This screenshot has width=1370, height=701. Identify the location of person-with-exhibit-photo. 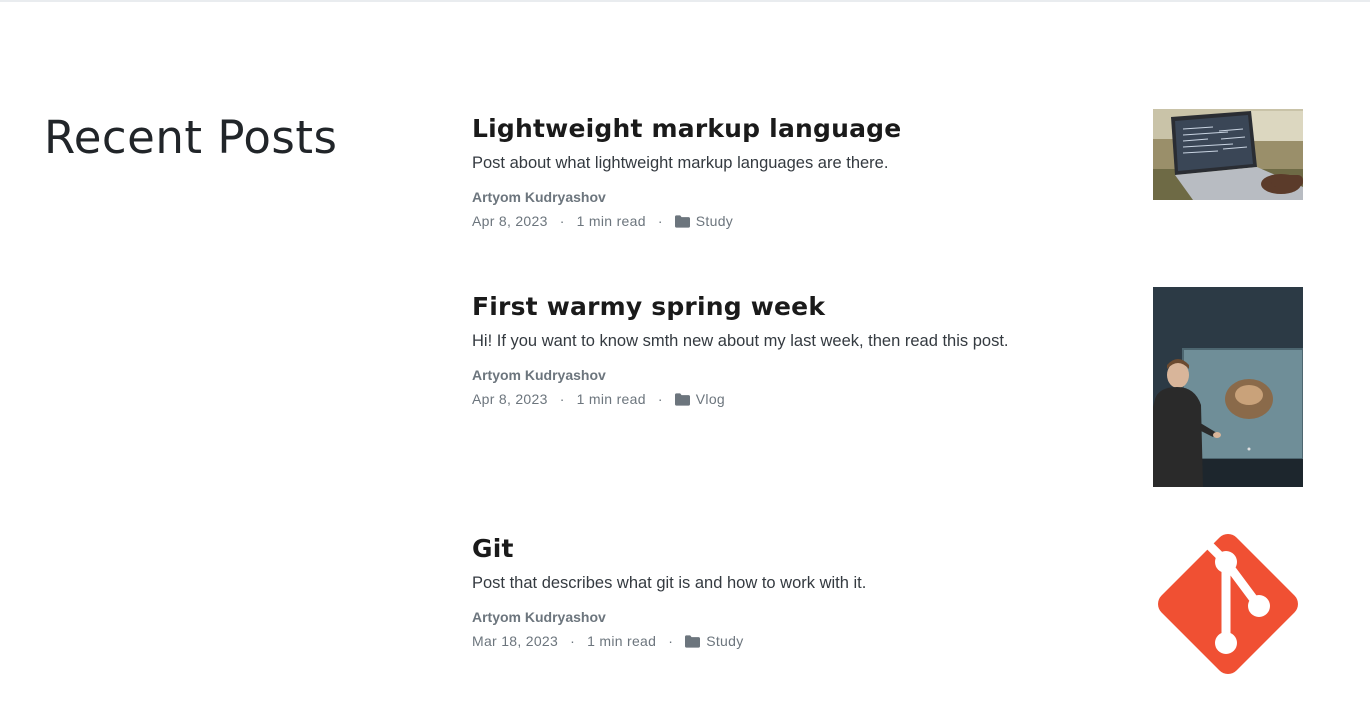
(1228, 387).